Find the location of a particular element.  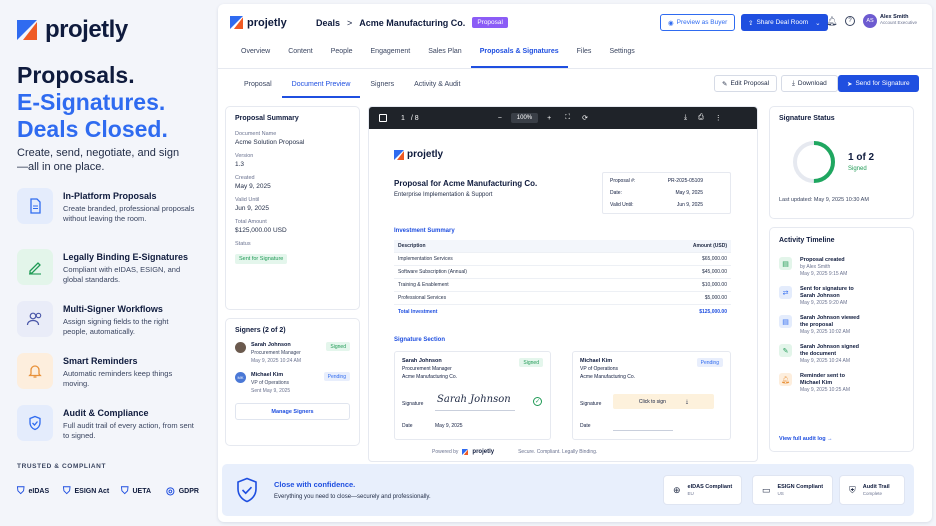

proposal-pill: Proposal is located at coordinates (490, 22).